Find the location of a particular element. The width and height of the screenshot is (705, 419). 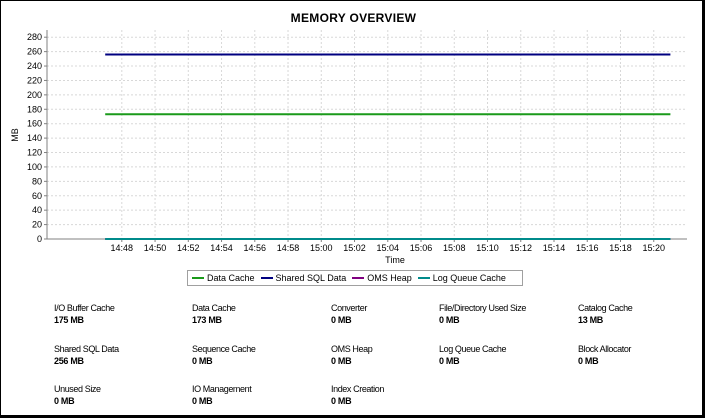

legend-item-log-queue-cache: Log Queue Cache is located at coordinates (461, 278).